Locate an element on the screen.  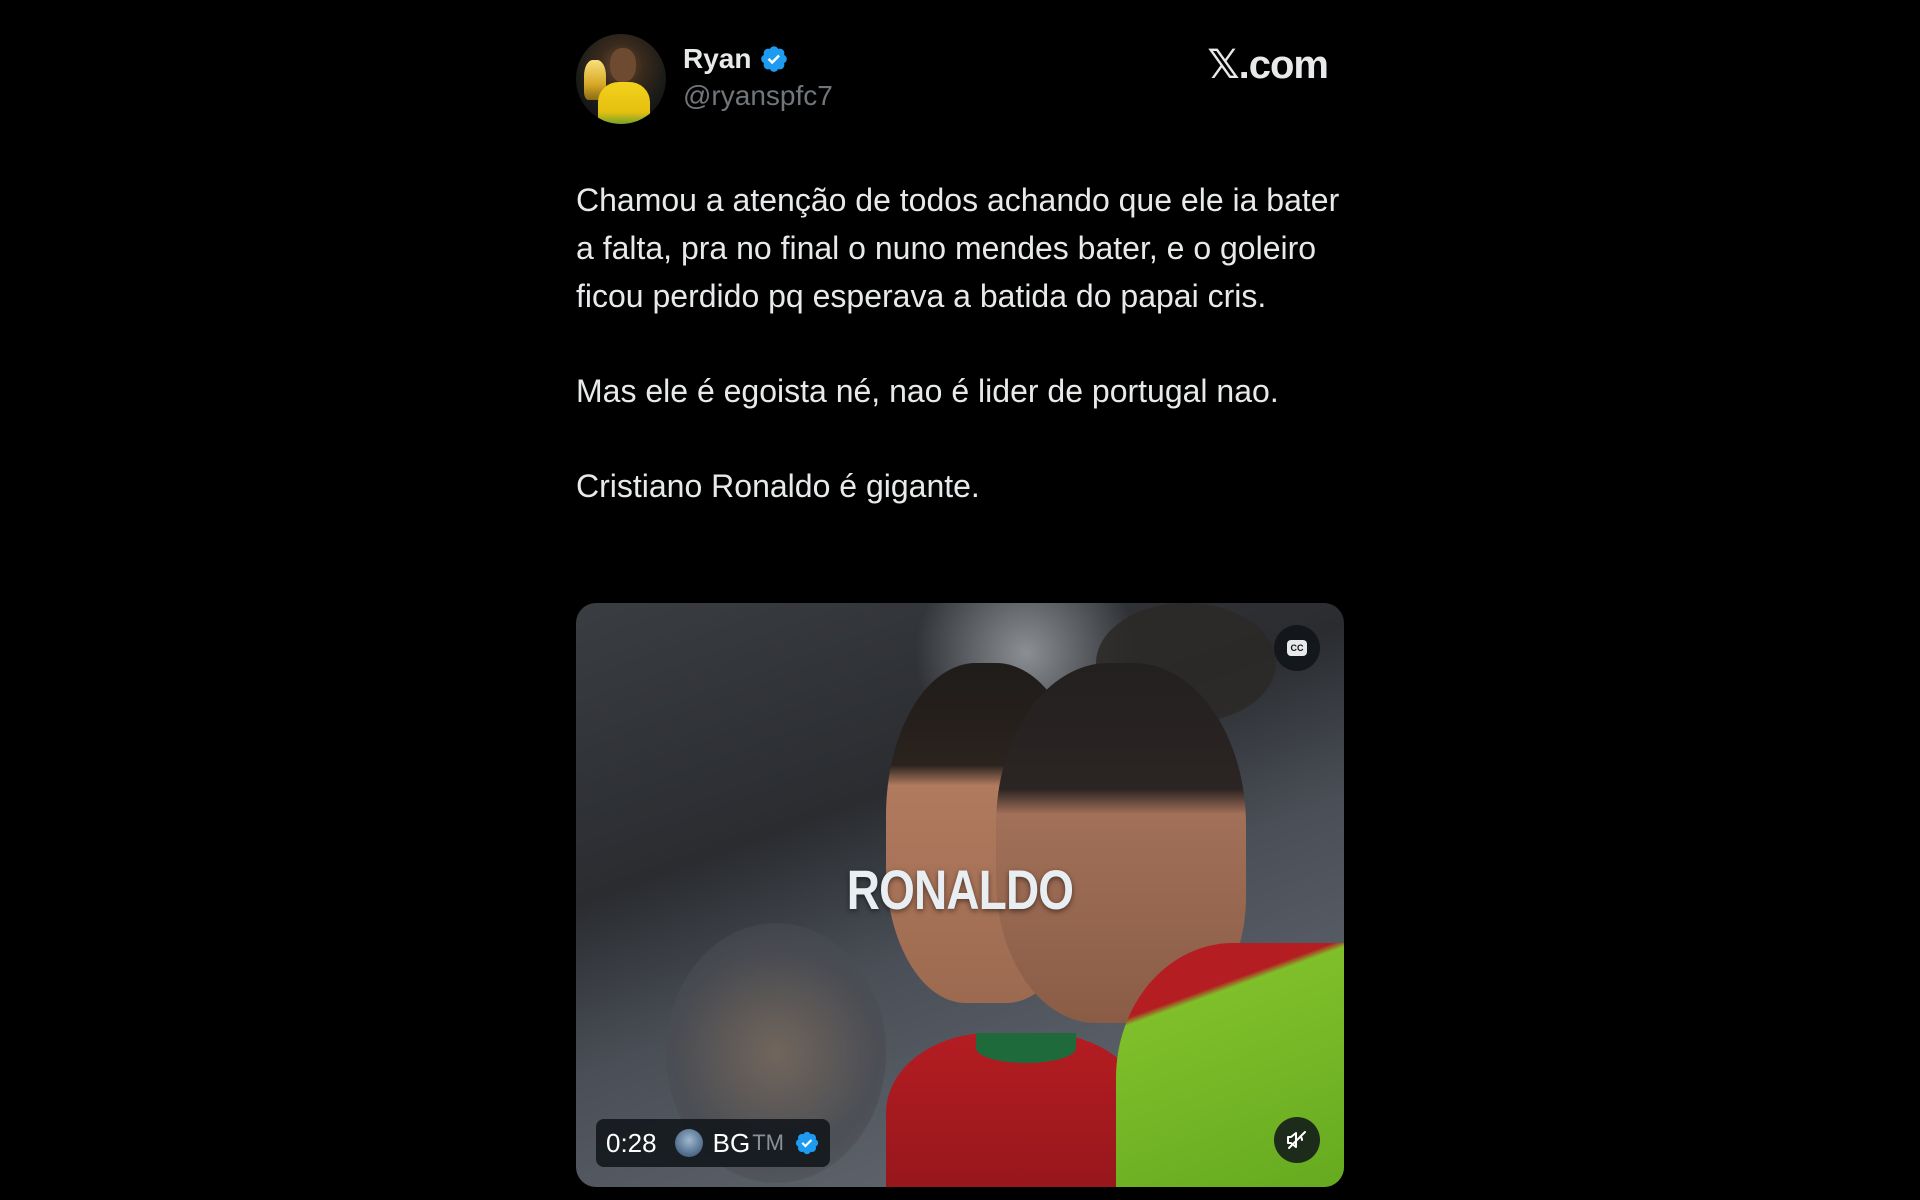
video-figure is located at coordinates (1026, 1048).